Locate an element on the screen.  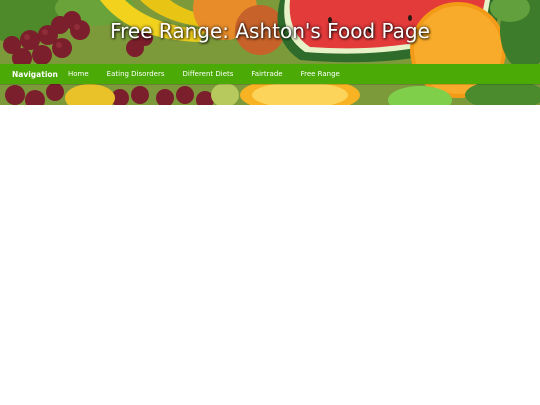
nav-link-home: Home is located at coordinates (78, 74).